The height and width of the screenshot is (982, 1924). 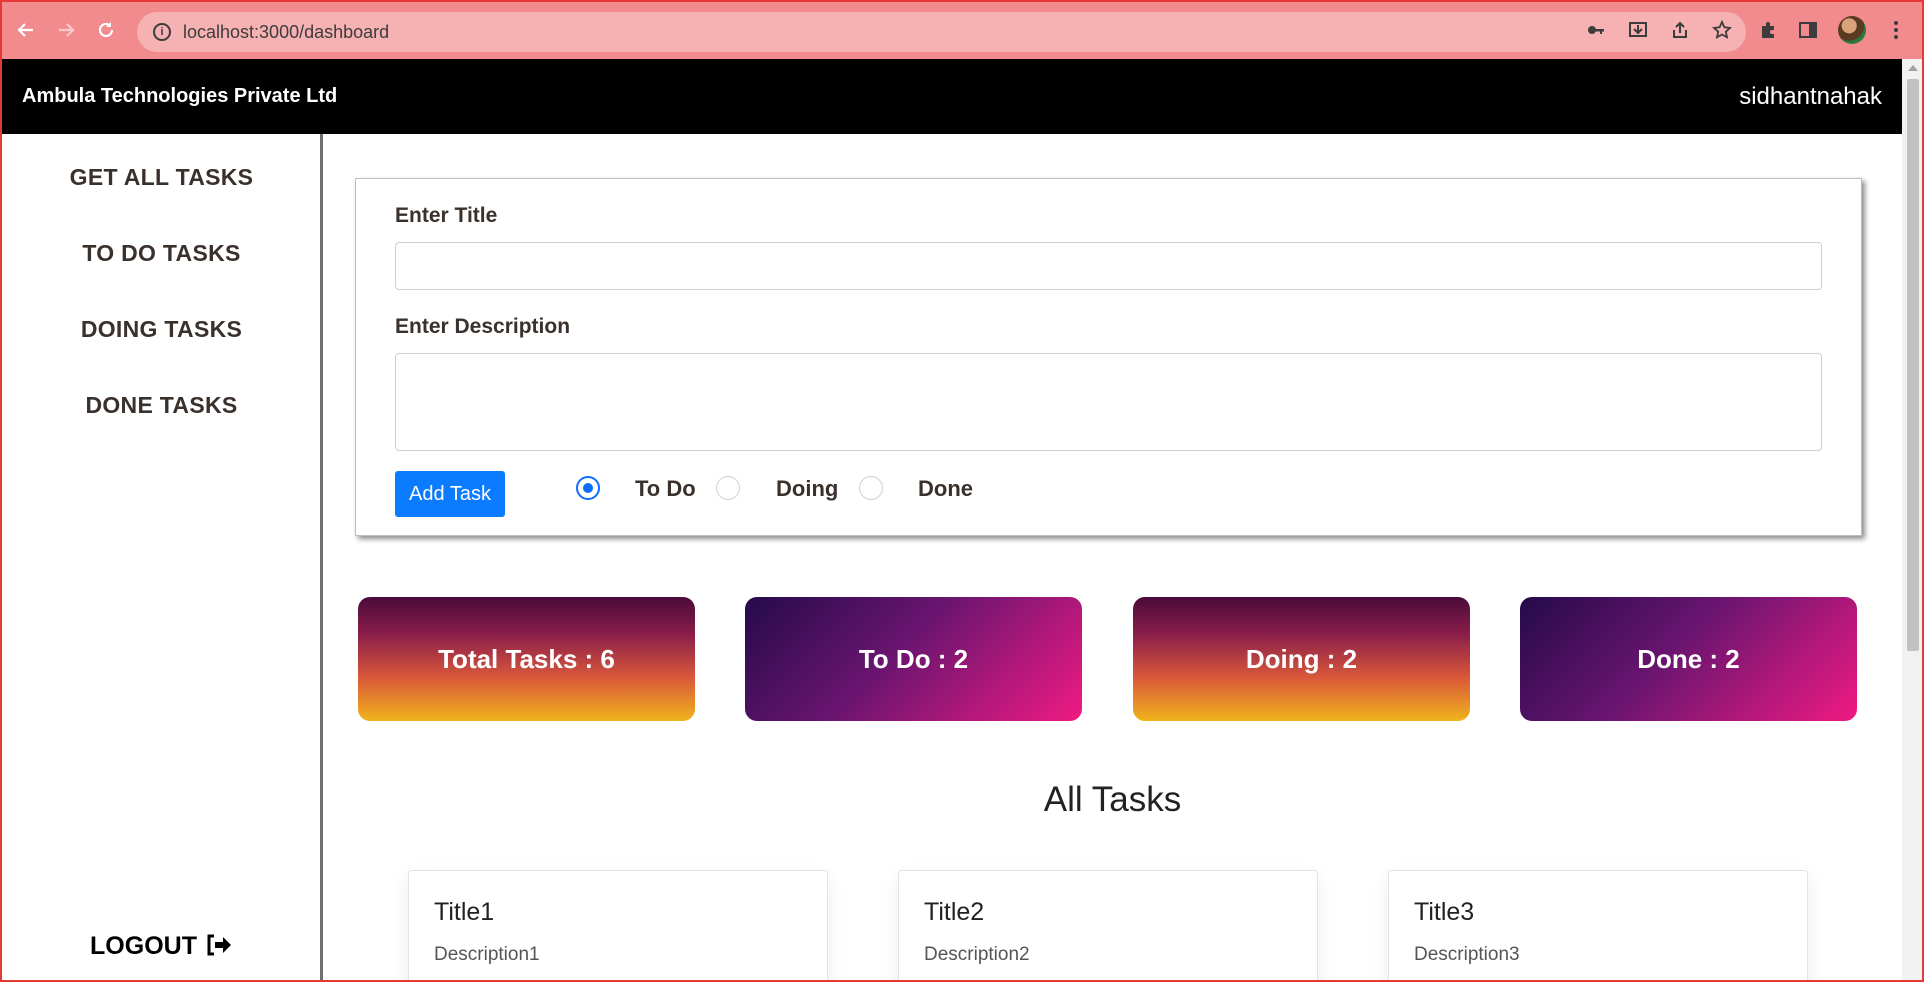 What do you see at coordinates (1108, 266) in the screenshot?
I see `title-input` at bounding box center [1108, 266].